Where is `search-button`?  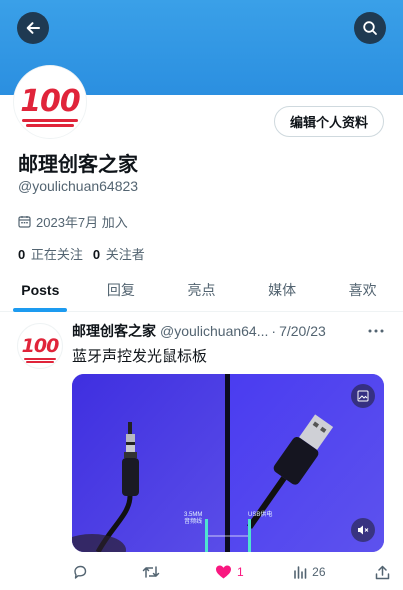
search-button is located at coordinates (370, 28).